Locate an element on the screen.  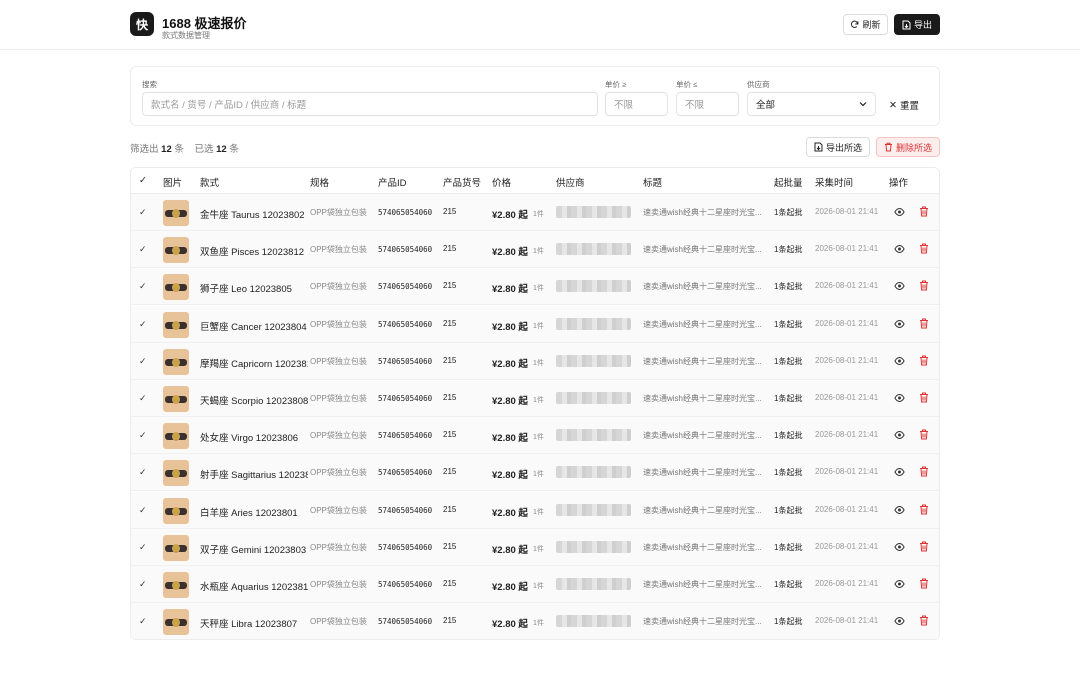
column-header: 标题 is located at coordinates (653, 183).